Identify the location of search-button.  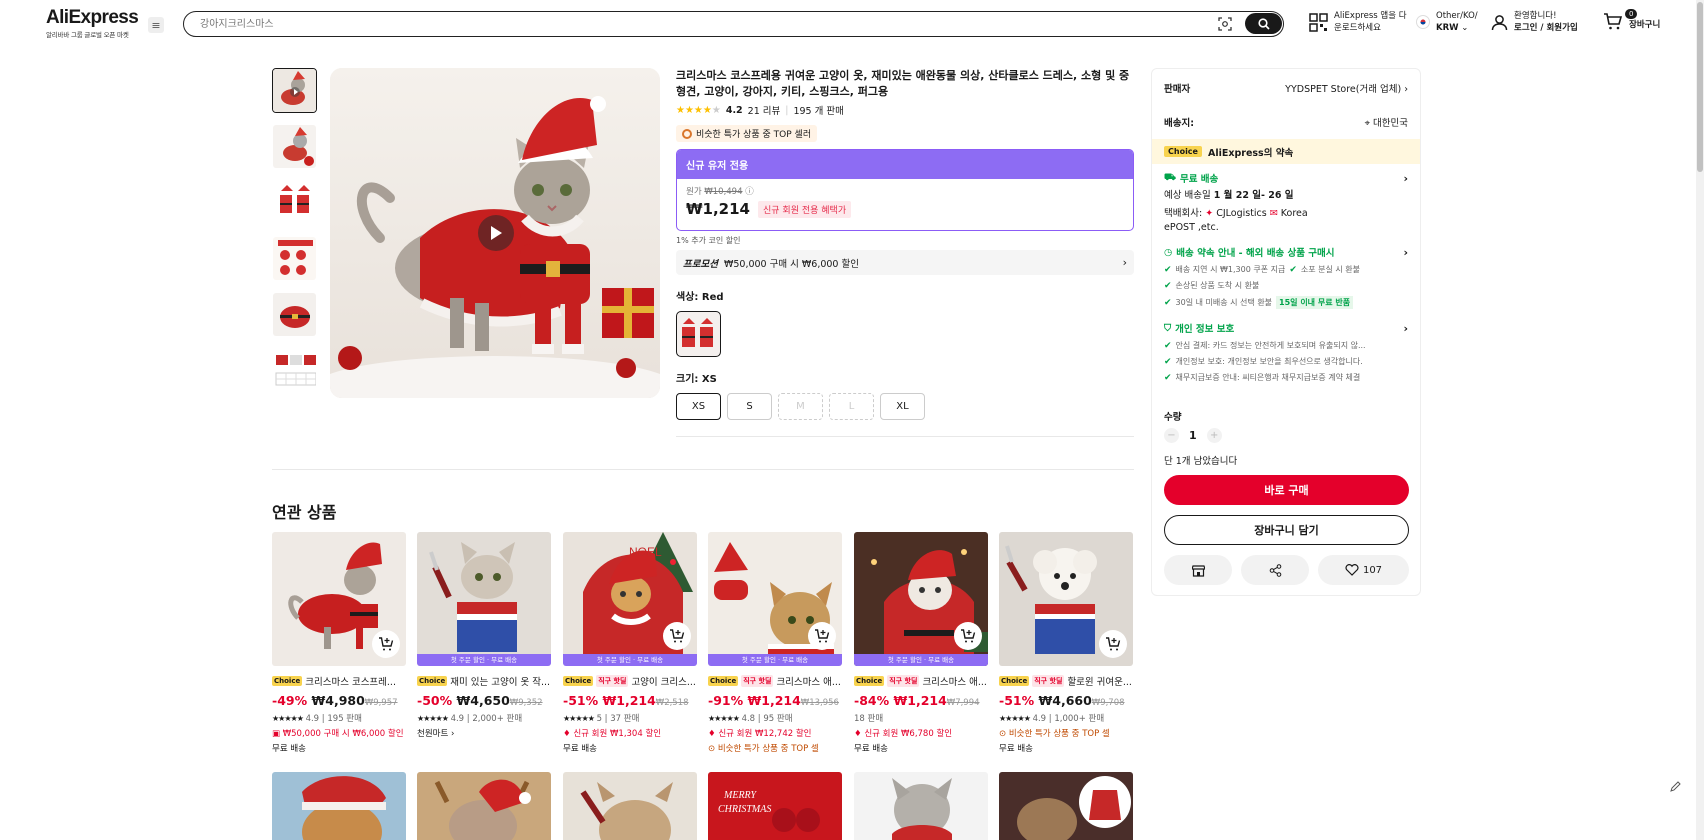
(1263, 23).